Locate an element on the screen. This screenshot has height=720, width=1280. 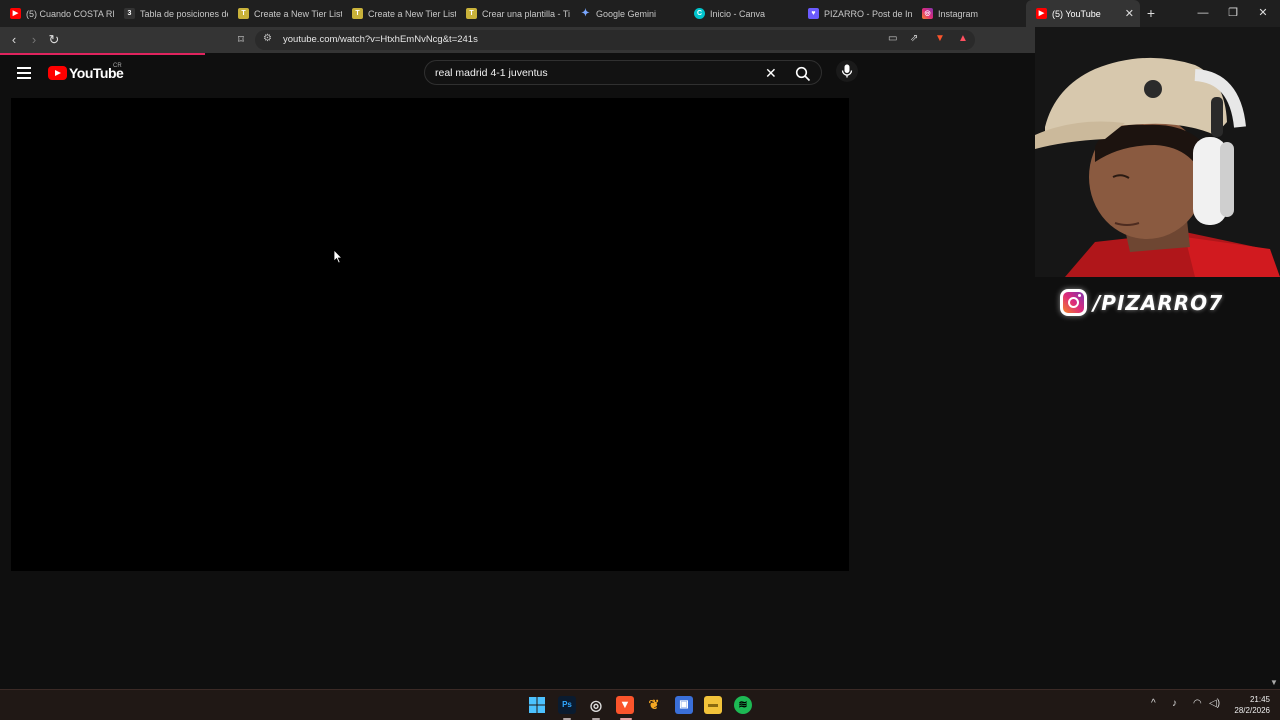
mouse-cursor-icon is located at coordinates (338, 256).